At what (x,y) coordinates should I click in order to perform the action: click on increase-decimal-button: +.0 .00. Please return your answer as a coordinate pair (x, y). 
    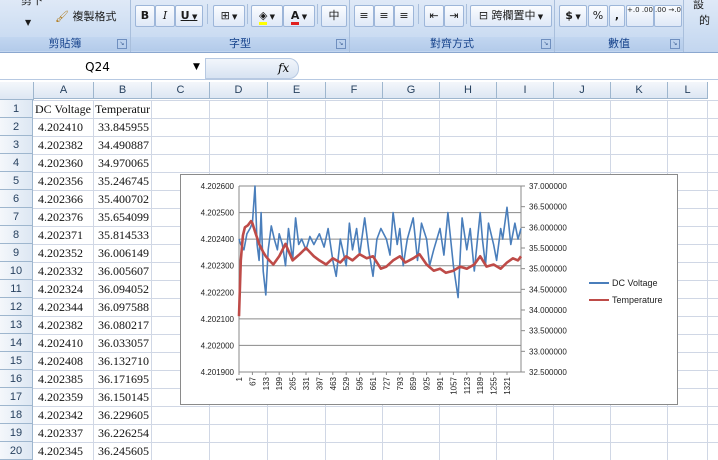
    Looking at the image, I should click on (640, 16).